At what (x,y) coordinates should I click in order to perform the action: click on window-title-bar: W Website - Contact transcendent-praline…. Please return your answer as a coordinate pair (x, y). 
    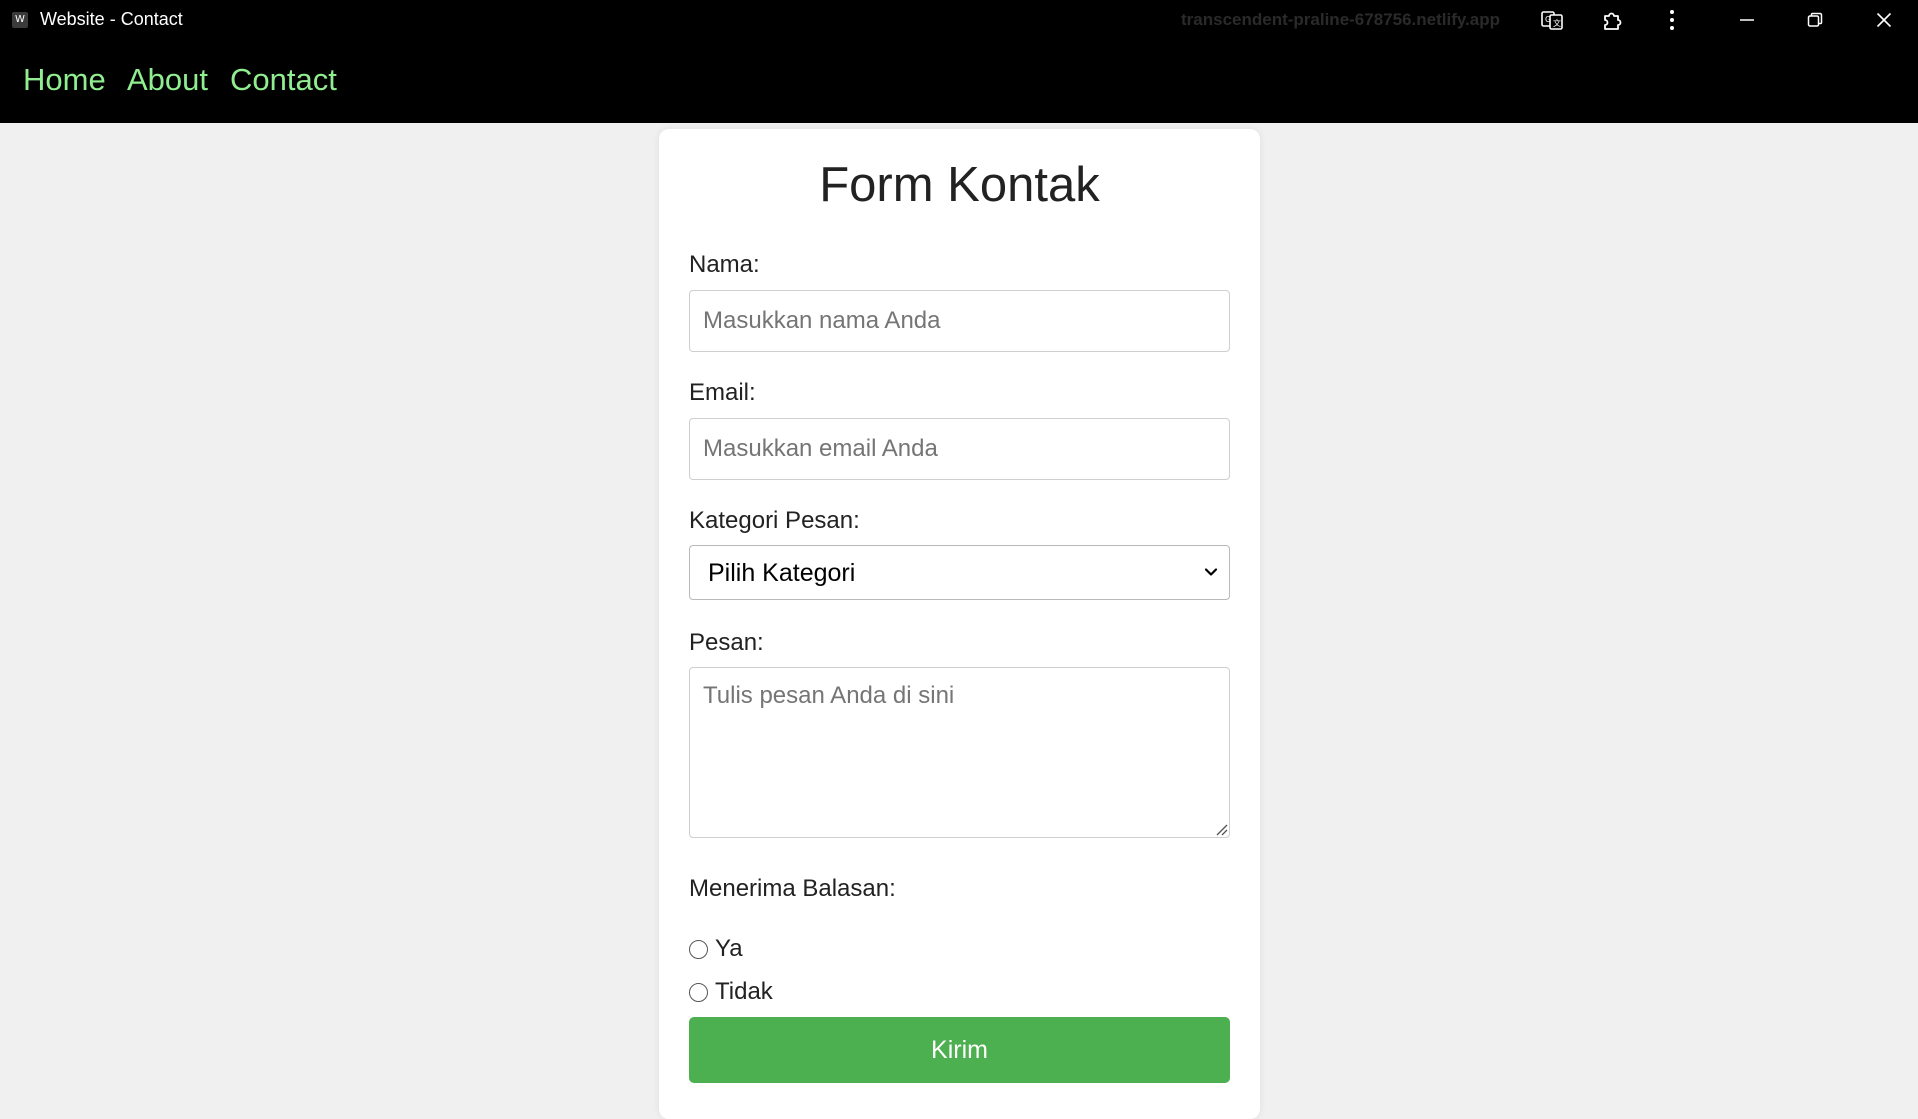
    Looking at the image, I should click on (959, 20).